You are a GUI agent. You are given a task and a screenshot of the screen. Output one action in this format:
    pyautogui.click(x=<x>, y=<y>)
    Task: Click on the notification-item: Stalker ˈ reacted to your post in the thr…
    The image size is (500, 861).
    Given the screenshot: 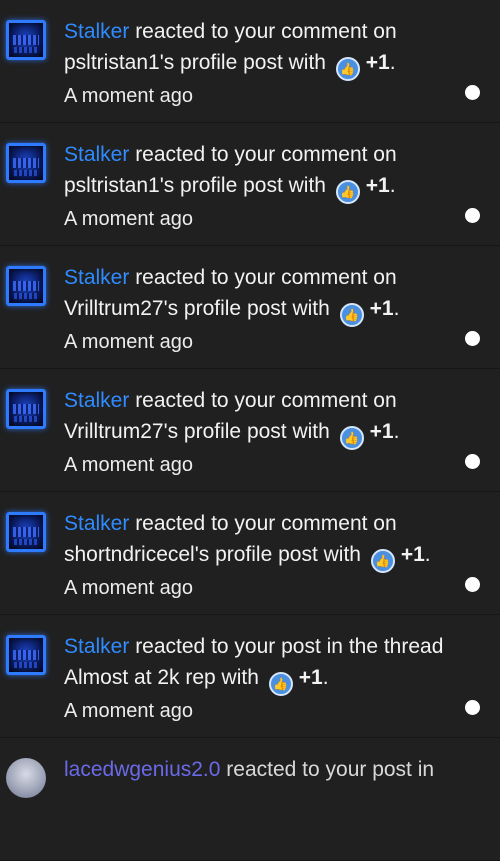 What is the action you would take?
    pyautogui.click(x=250, y=676)
    